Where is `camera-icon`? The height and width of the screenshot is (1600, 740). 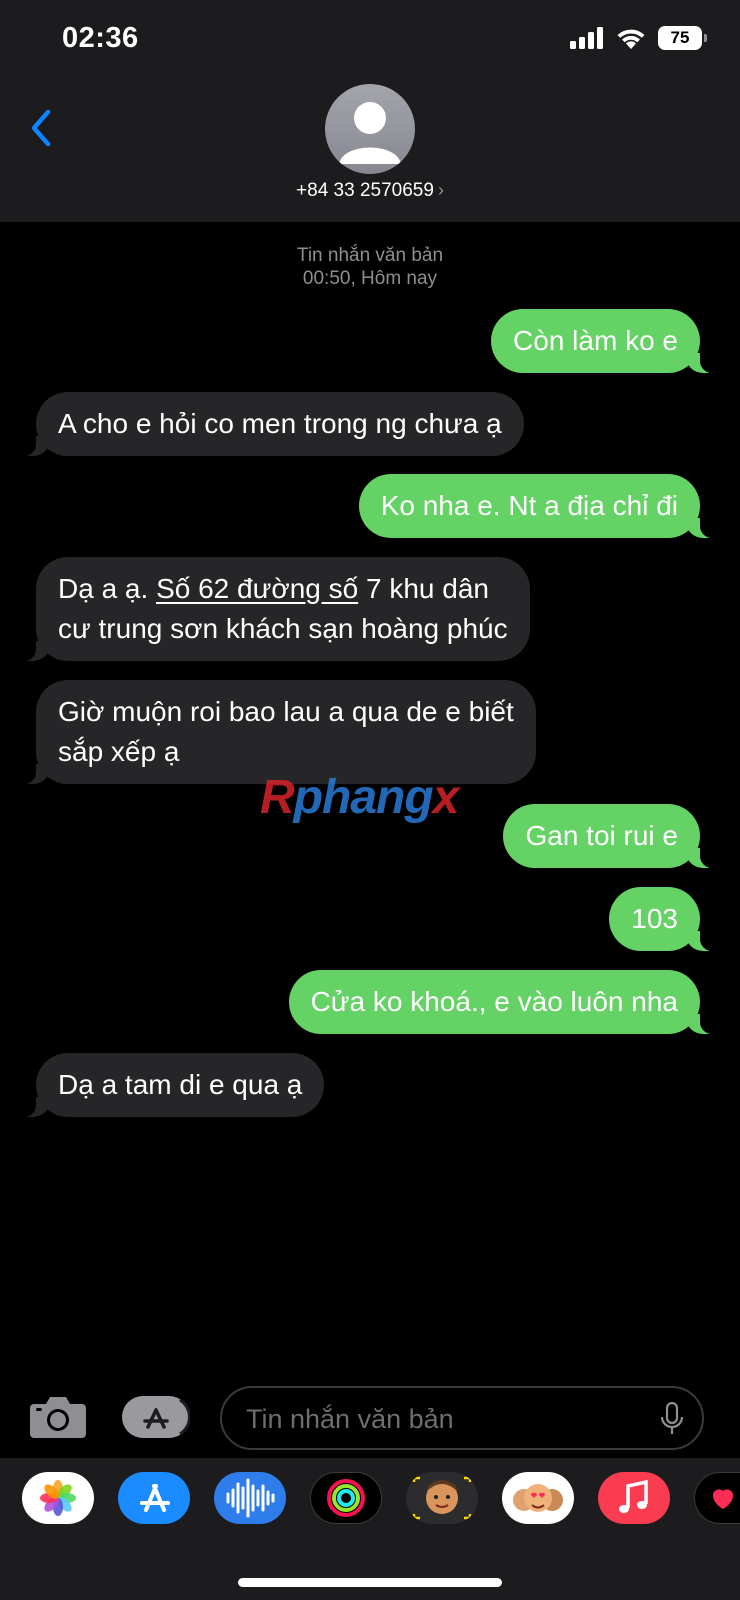 camera-icon is located at coordinates (58, 1417).